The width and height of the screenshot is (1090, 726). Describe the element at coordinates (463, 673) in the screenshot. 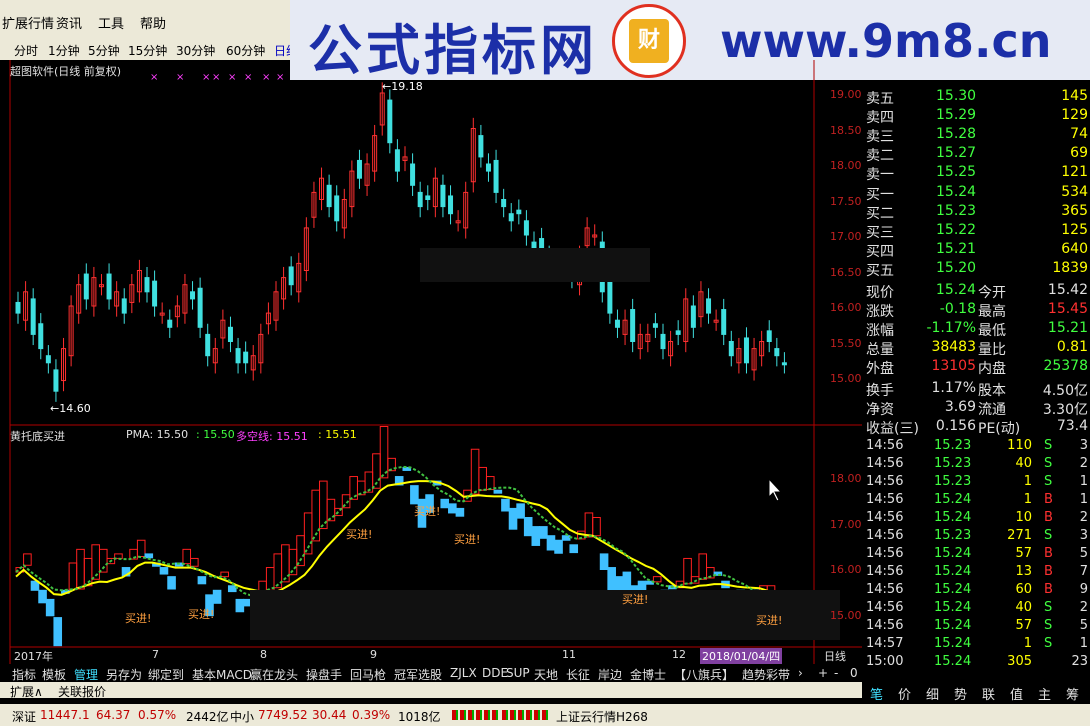

I see `indicator-tab: ZJLX` at that location.